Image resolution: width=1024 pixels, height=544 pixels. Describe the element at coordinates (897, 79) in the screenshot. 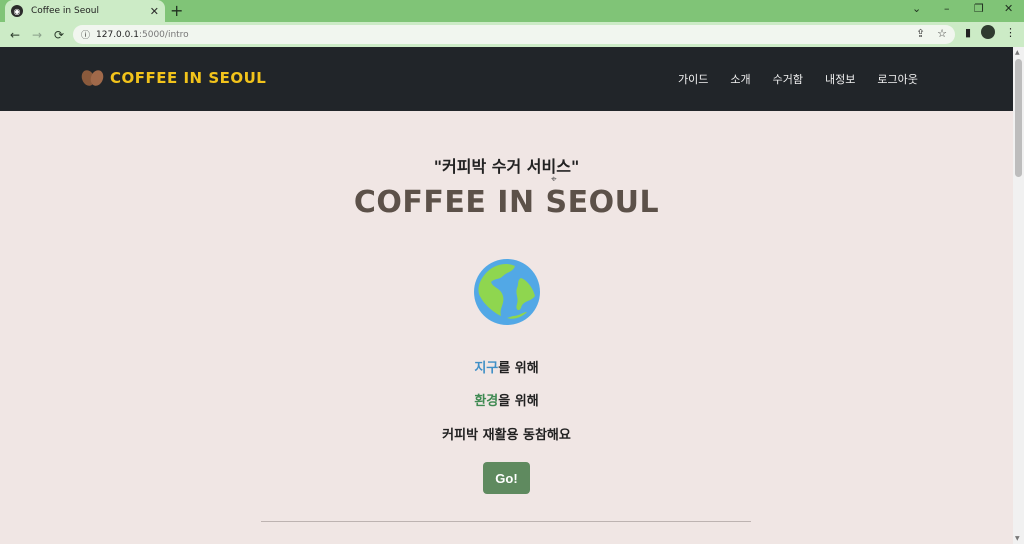

I see `nav-logout: 로그아웃` at that location.